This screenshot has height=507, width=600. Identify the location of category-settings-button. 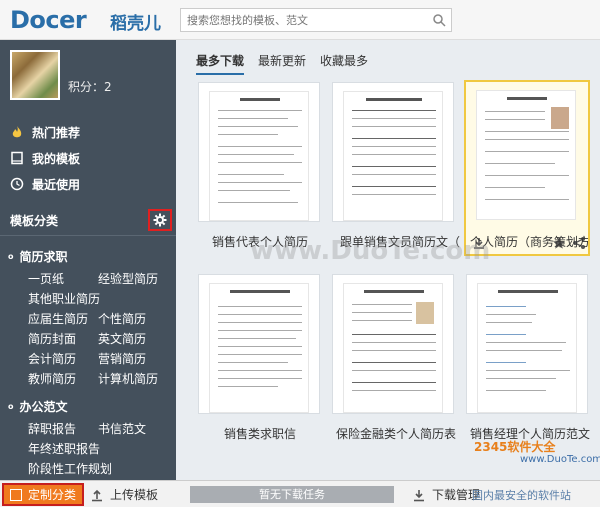
(160, 220).